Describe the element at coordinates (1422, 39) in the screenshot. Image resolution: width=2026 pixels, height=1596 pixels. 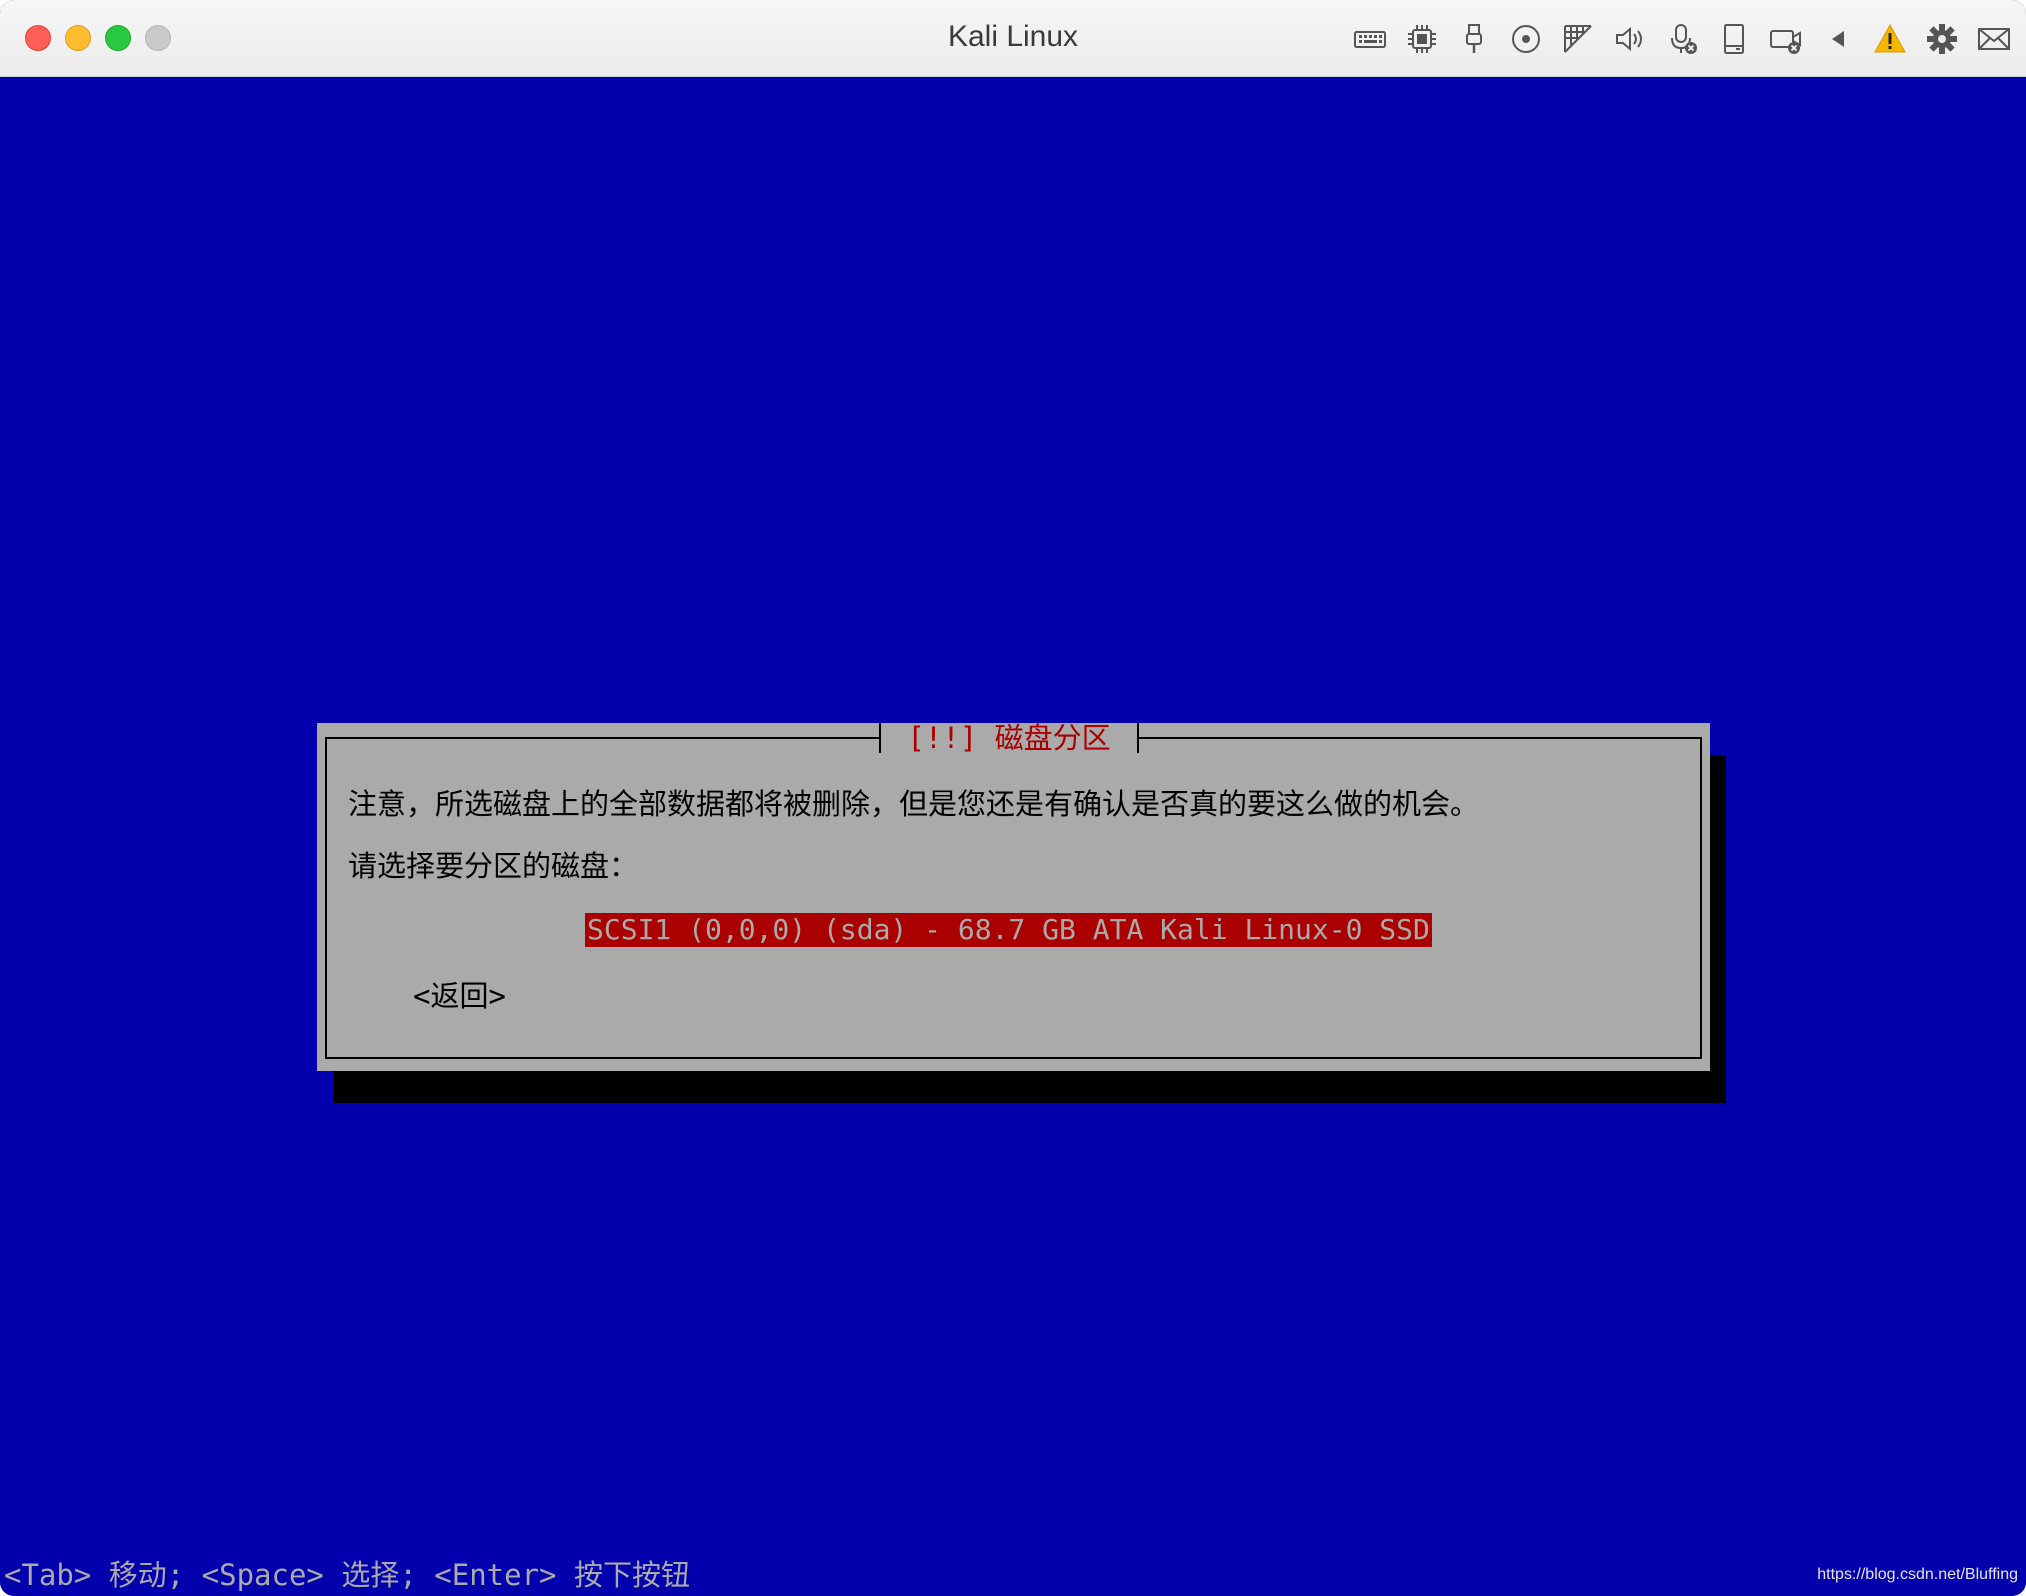
I see `cpu-icon` at that location.